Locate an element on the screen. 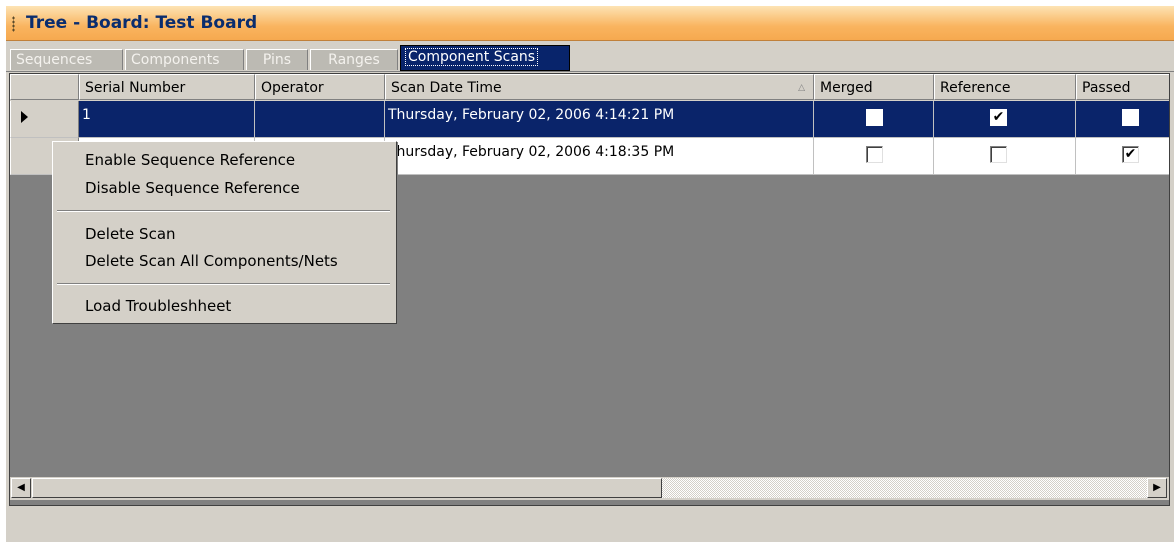 The image size is (1174, 542). cell-reference: ✔ is located at coordinates (1005, 119).